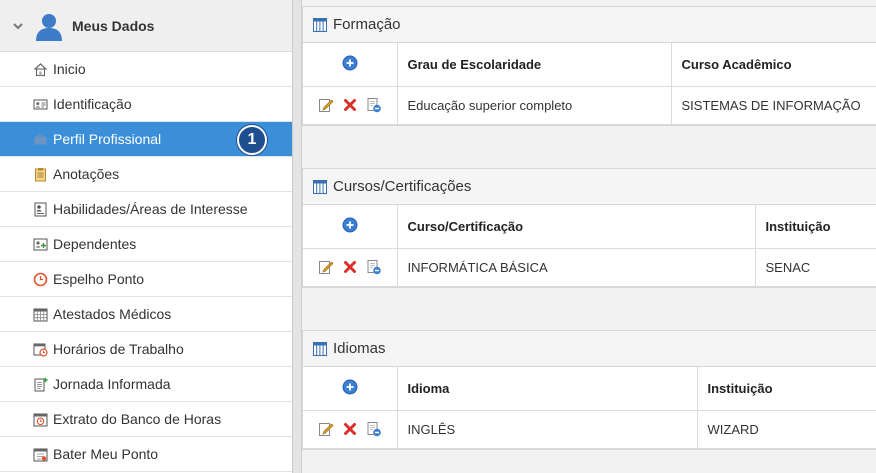 Image resolution: width=876 pixels, height=473 pixels. What do you see at coordinates (92, 104) in the screenshot?
I see `sidebar-item-label: Identificação` at bounding box center [92, 104].